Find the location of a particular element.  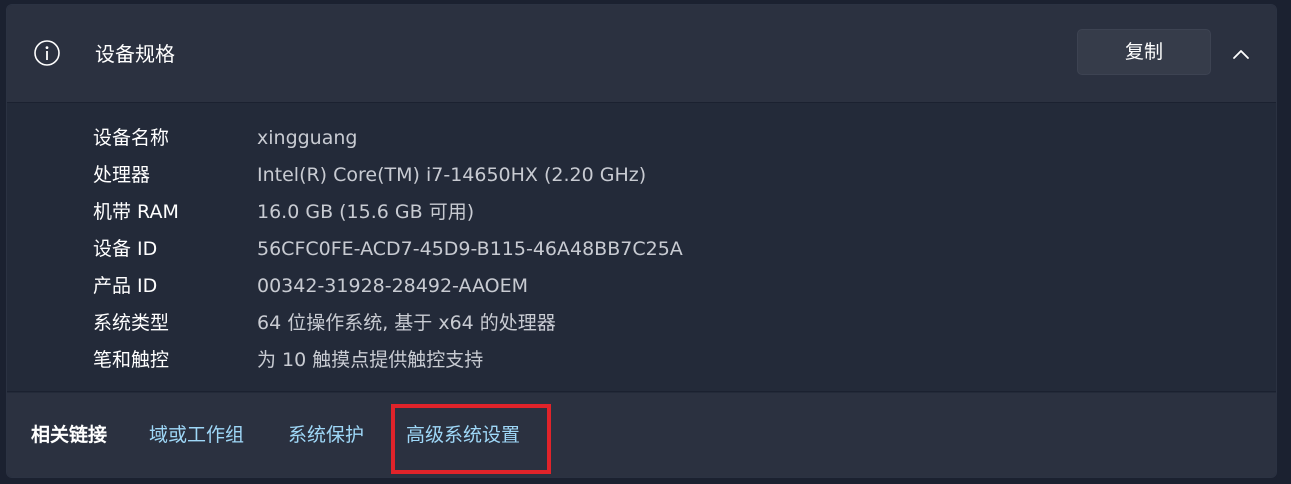

spec-row-device-name: 设备名称 xingguang is located at coordinates (641, 137).